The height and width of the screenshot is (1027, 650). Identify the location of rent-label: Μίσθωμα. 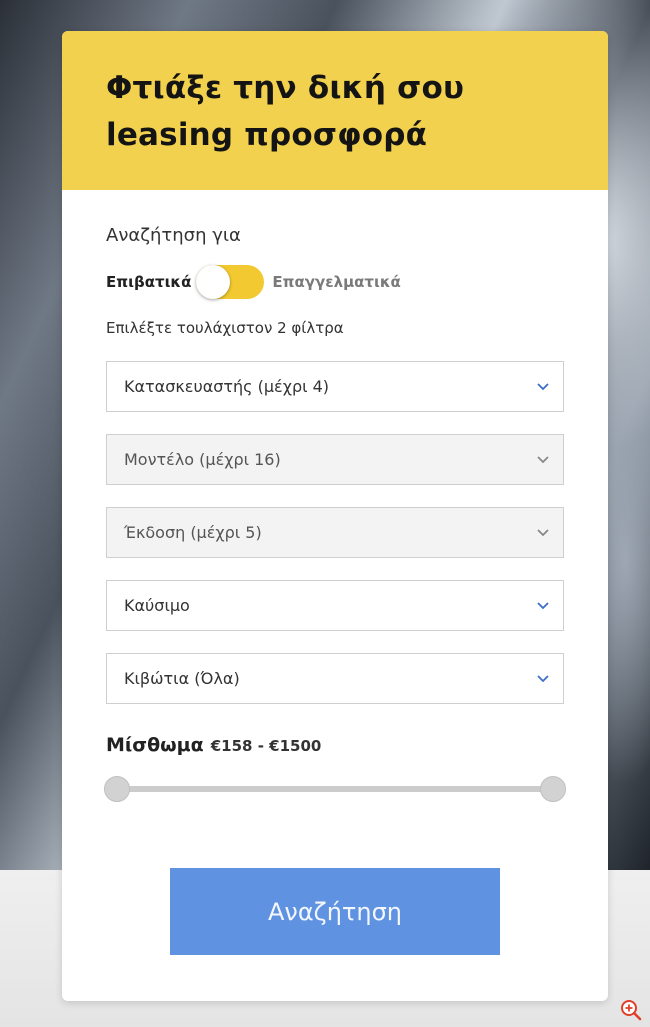
(155, 745).